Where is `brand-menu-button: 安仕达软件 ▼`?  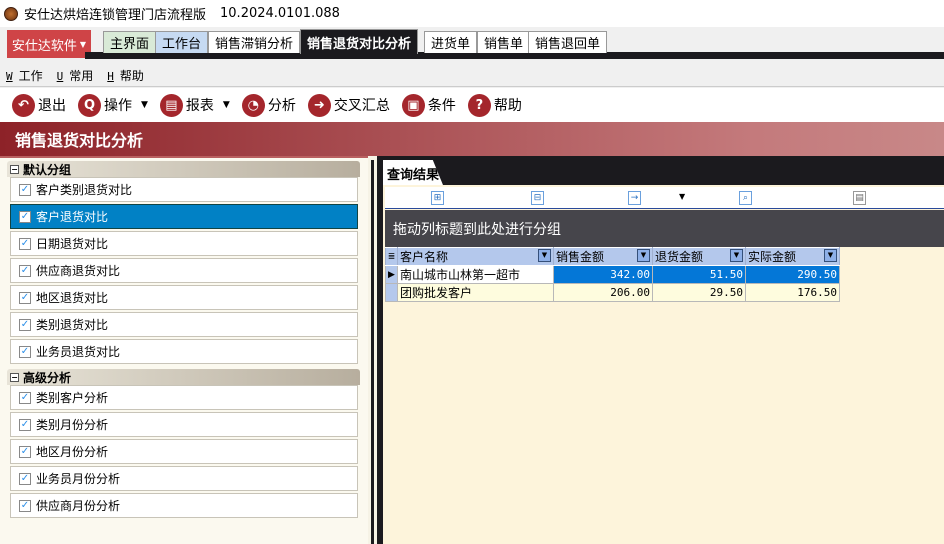 brand-menu-button: 安仕达软件 ▼ is located at coordinates (49, 44).